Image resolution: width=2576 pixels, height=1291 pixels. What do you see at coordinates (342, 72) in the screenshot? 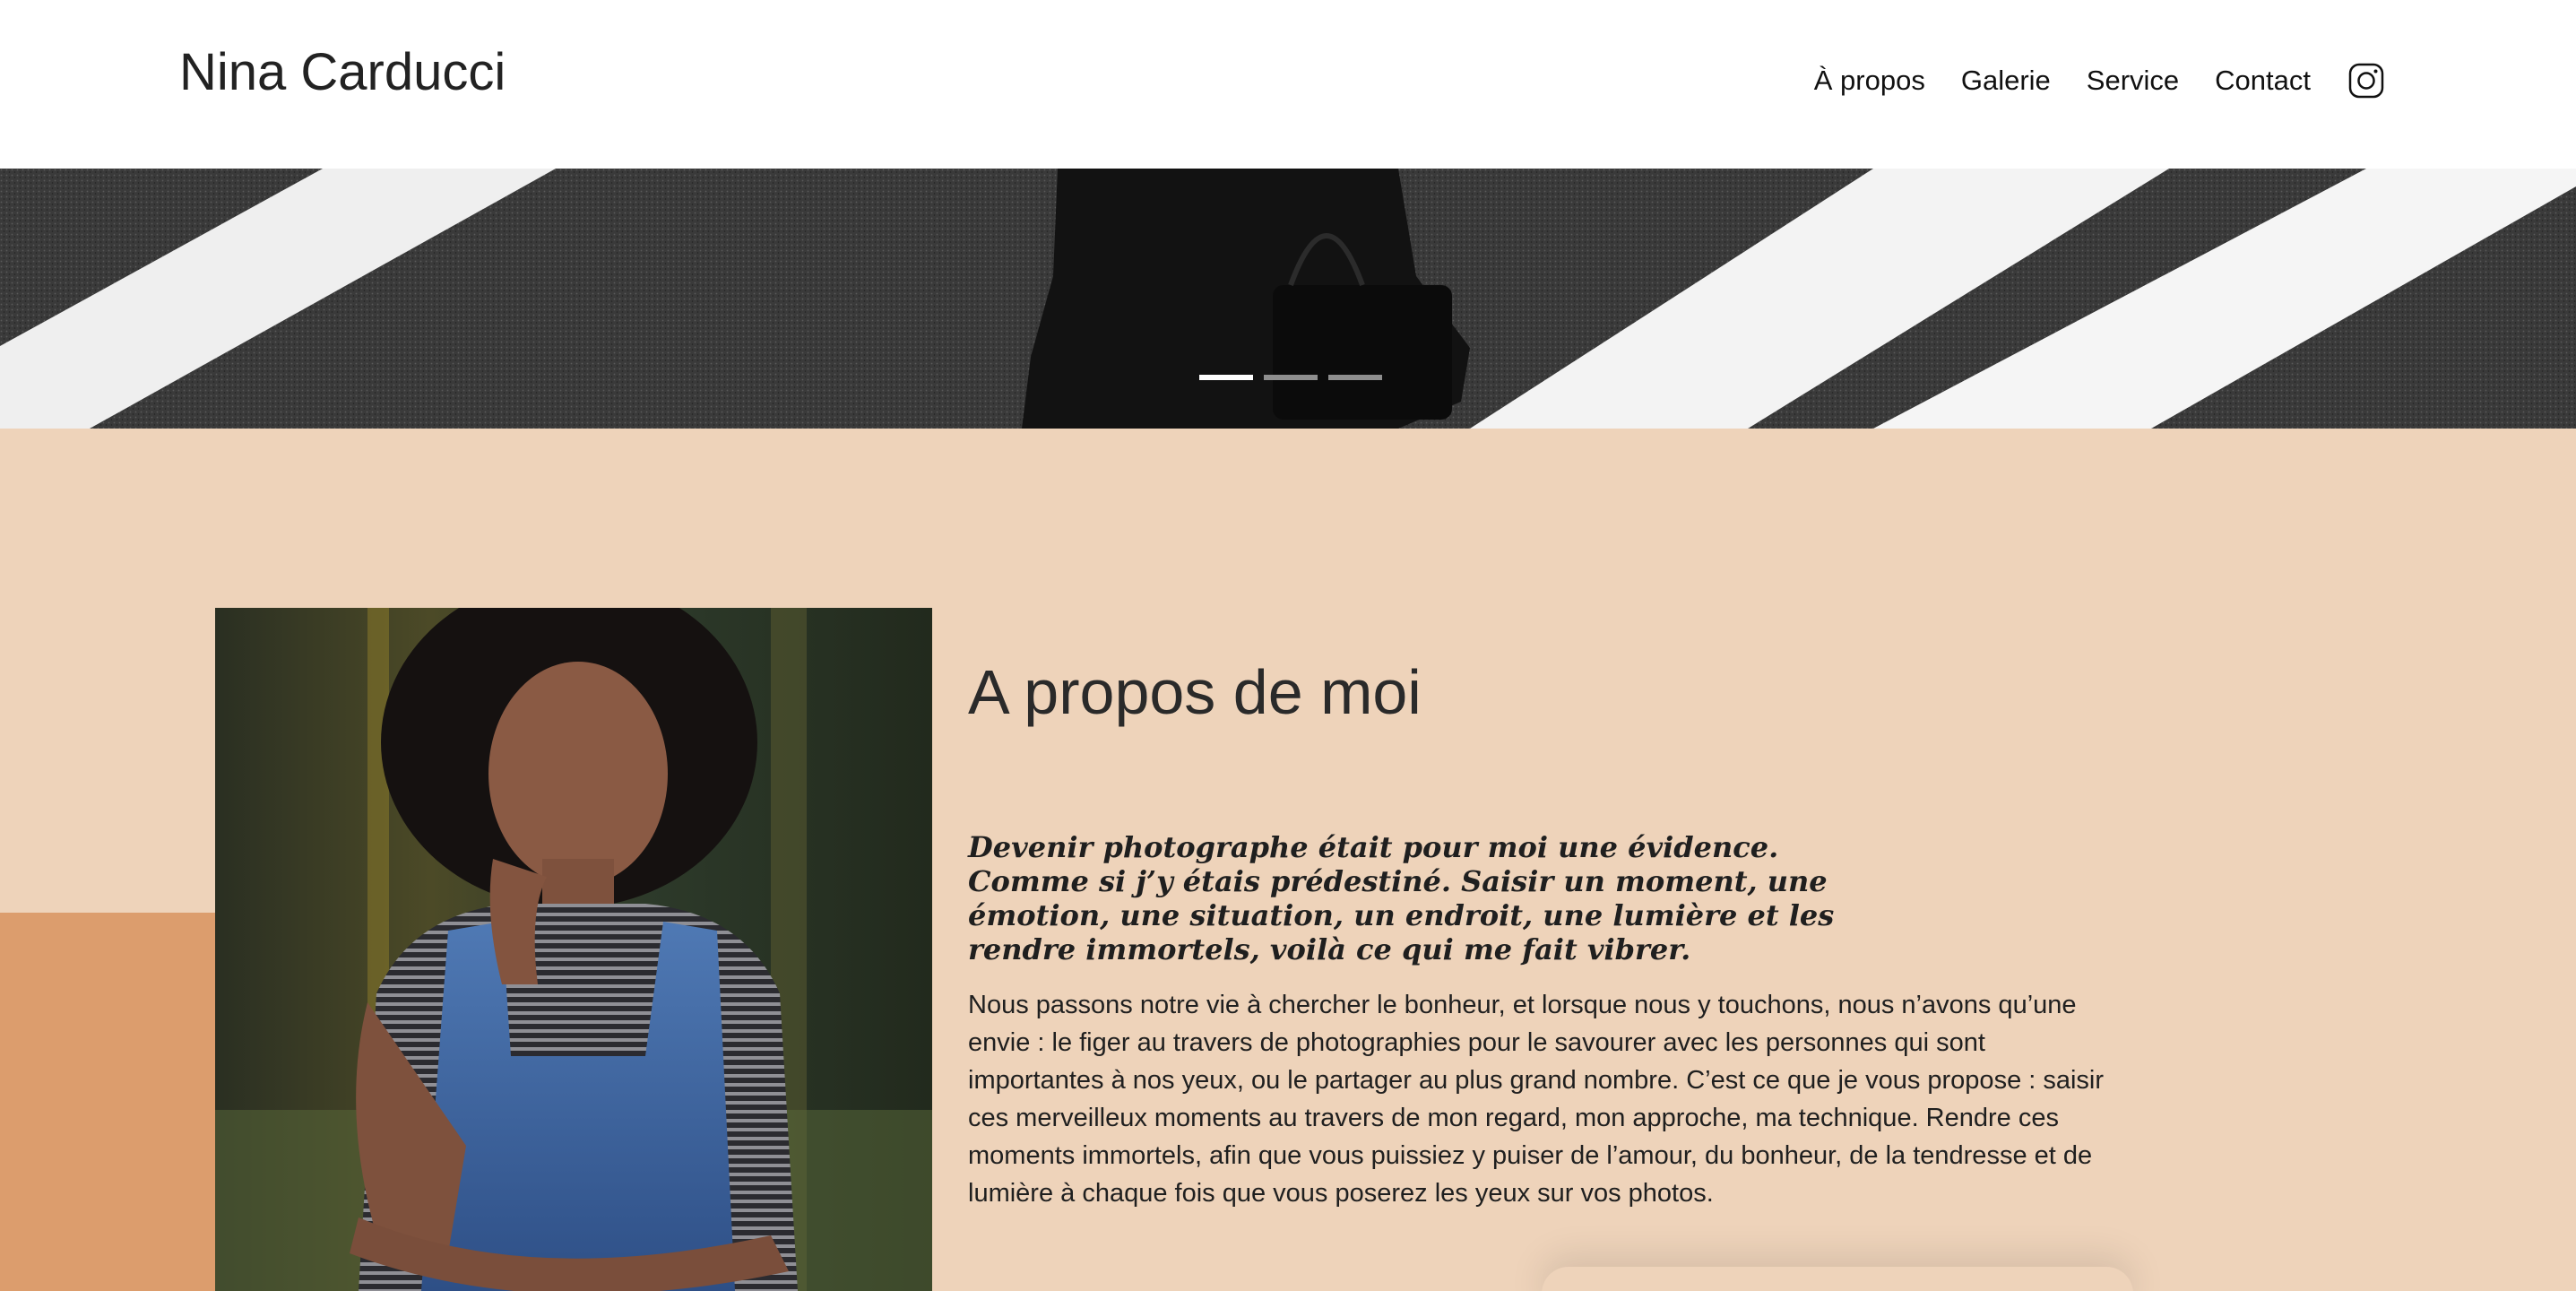
I see `site-brand: Nina Carducci` at bounding box center [342, 72].